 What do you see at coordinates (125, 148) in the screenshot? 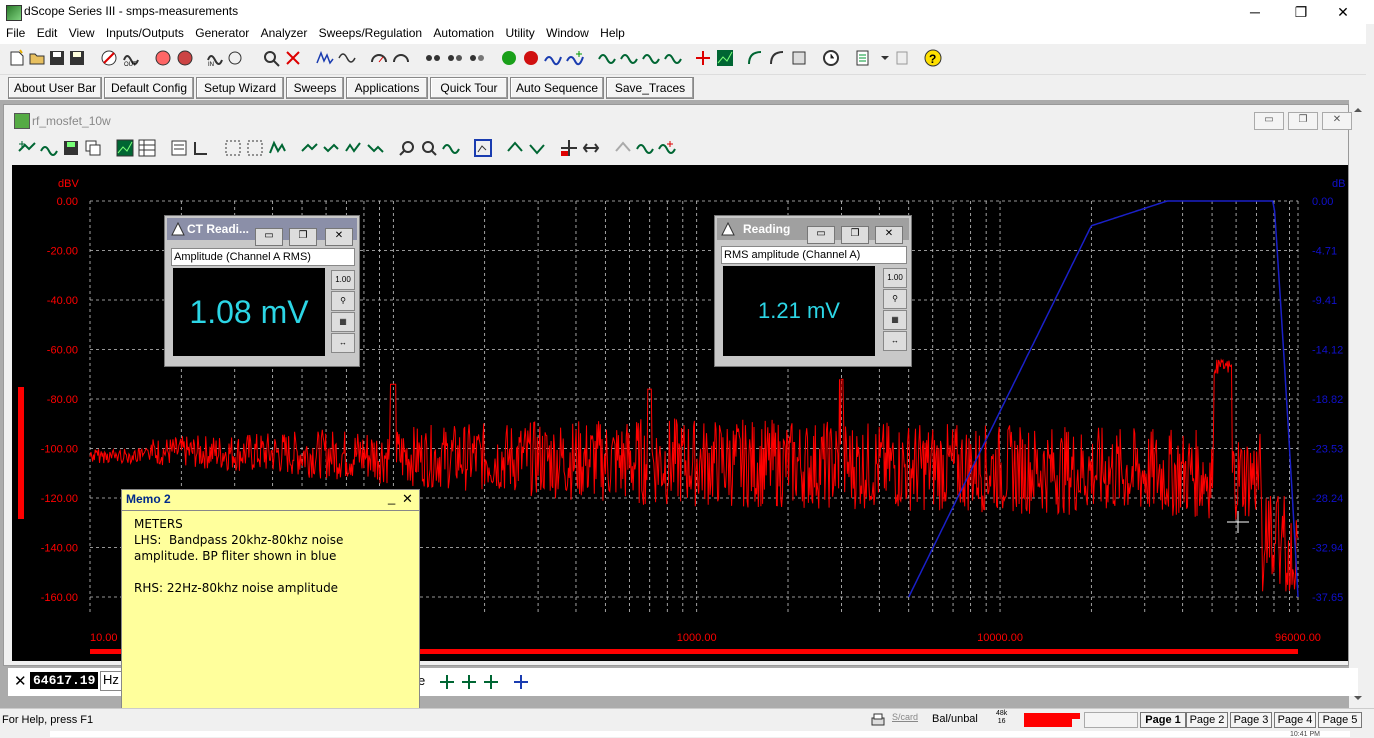
I see `graph-view-icon` at bounding box center [125, 148].